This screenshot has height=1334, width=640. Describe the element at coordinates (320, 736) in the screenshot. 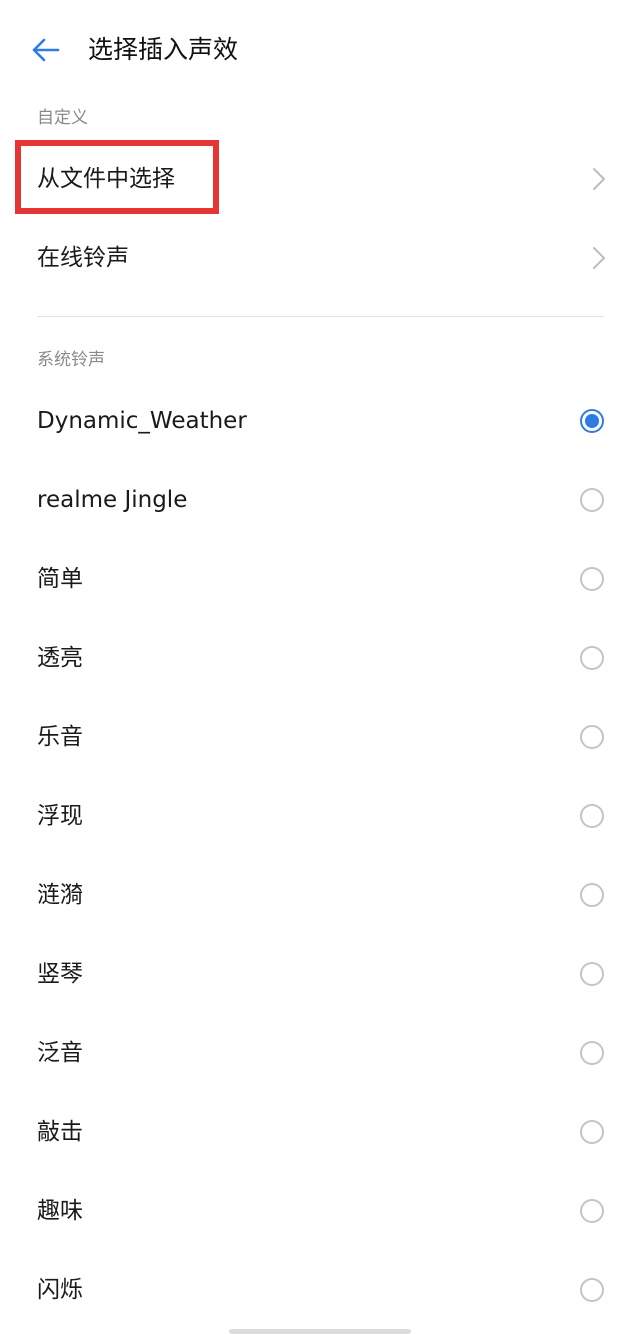

I see `ringtone-item: 乐音` at that location.